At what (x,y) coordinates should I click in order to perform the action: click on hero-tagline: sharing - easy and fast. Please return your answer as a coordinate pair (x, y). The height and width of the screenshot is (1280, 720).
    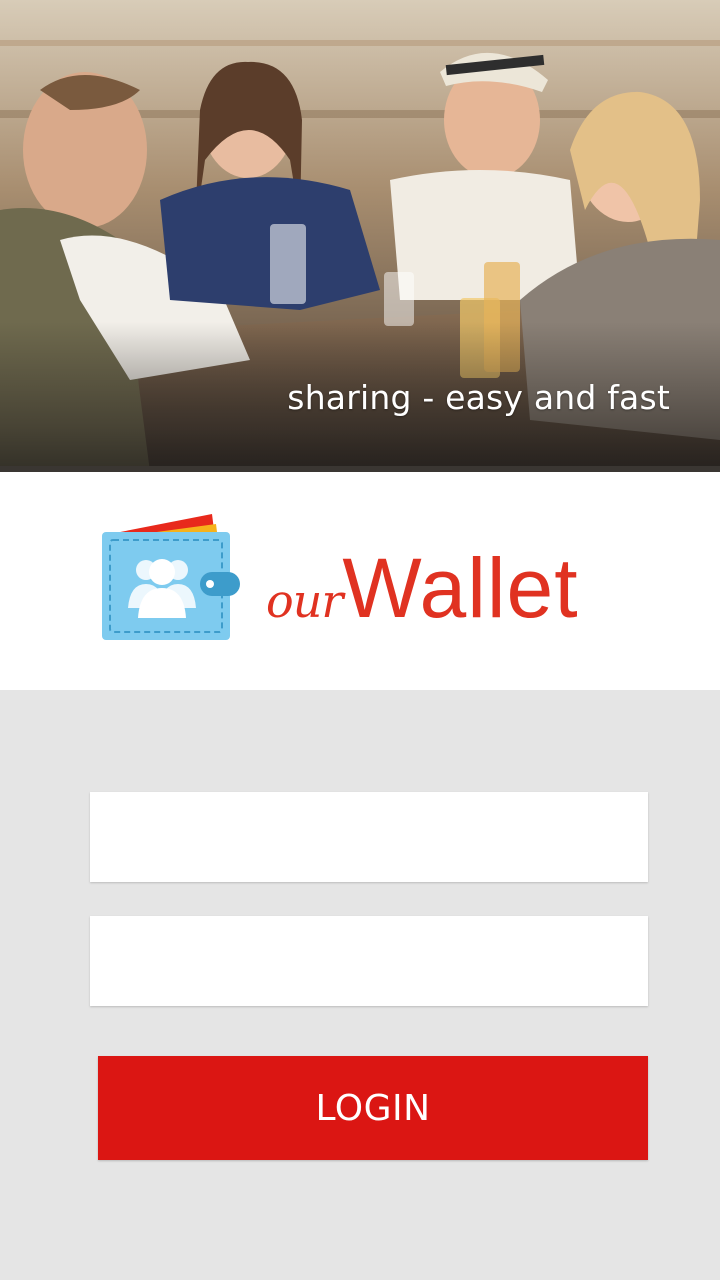
    Looking at the image, I should click on (478, 397).